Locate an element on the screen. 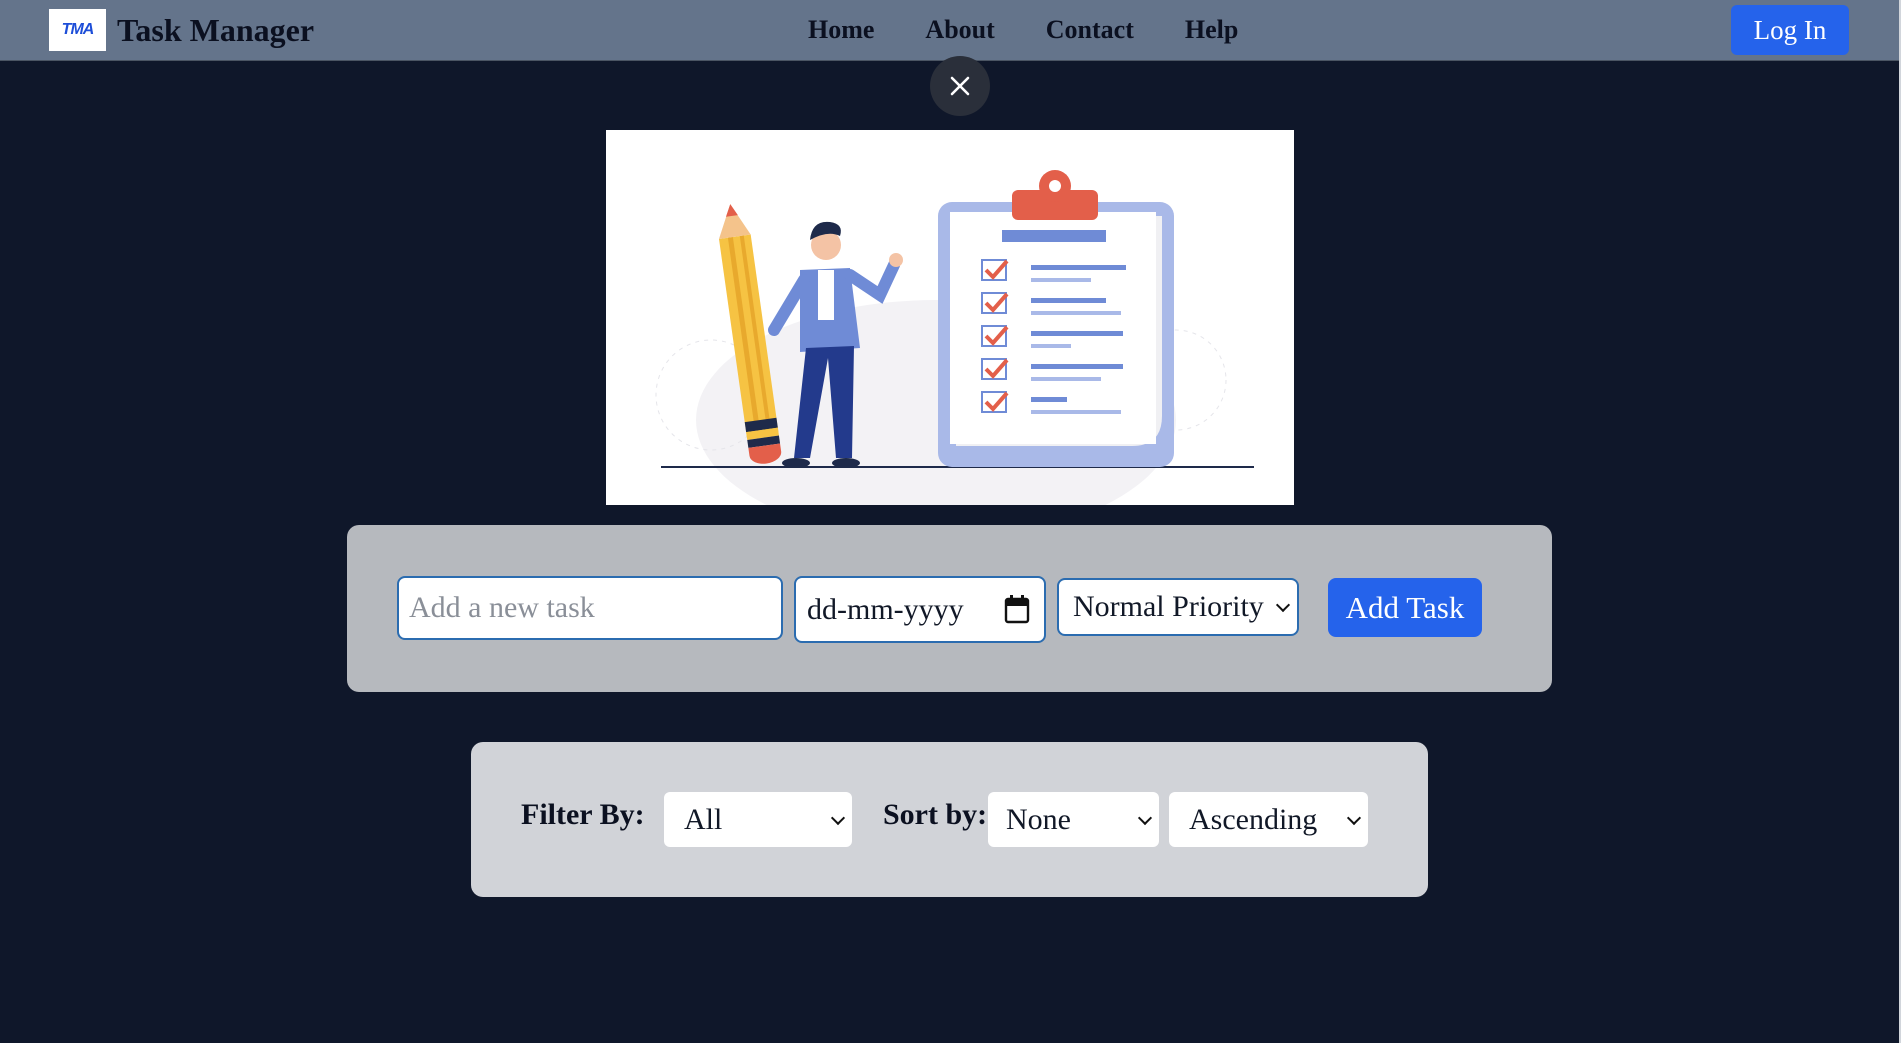 The image size is (1901, 1043). task-input: Add a new task is located at coordinates (590, 608).